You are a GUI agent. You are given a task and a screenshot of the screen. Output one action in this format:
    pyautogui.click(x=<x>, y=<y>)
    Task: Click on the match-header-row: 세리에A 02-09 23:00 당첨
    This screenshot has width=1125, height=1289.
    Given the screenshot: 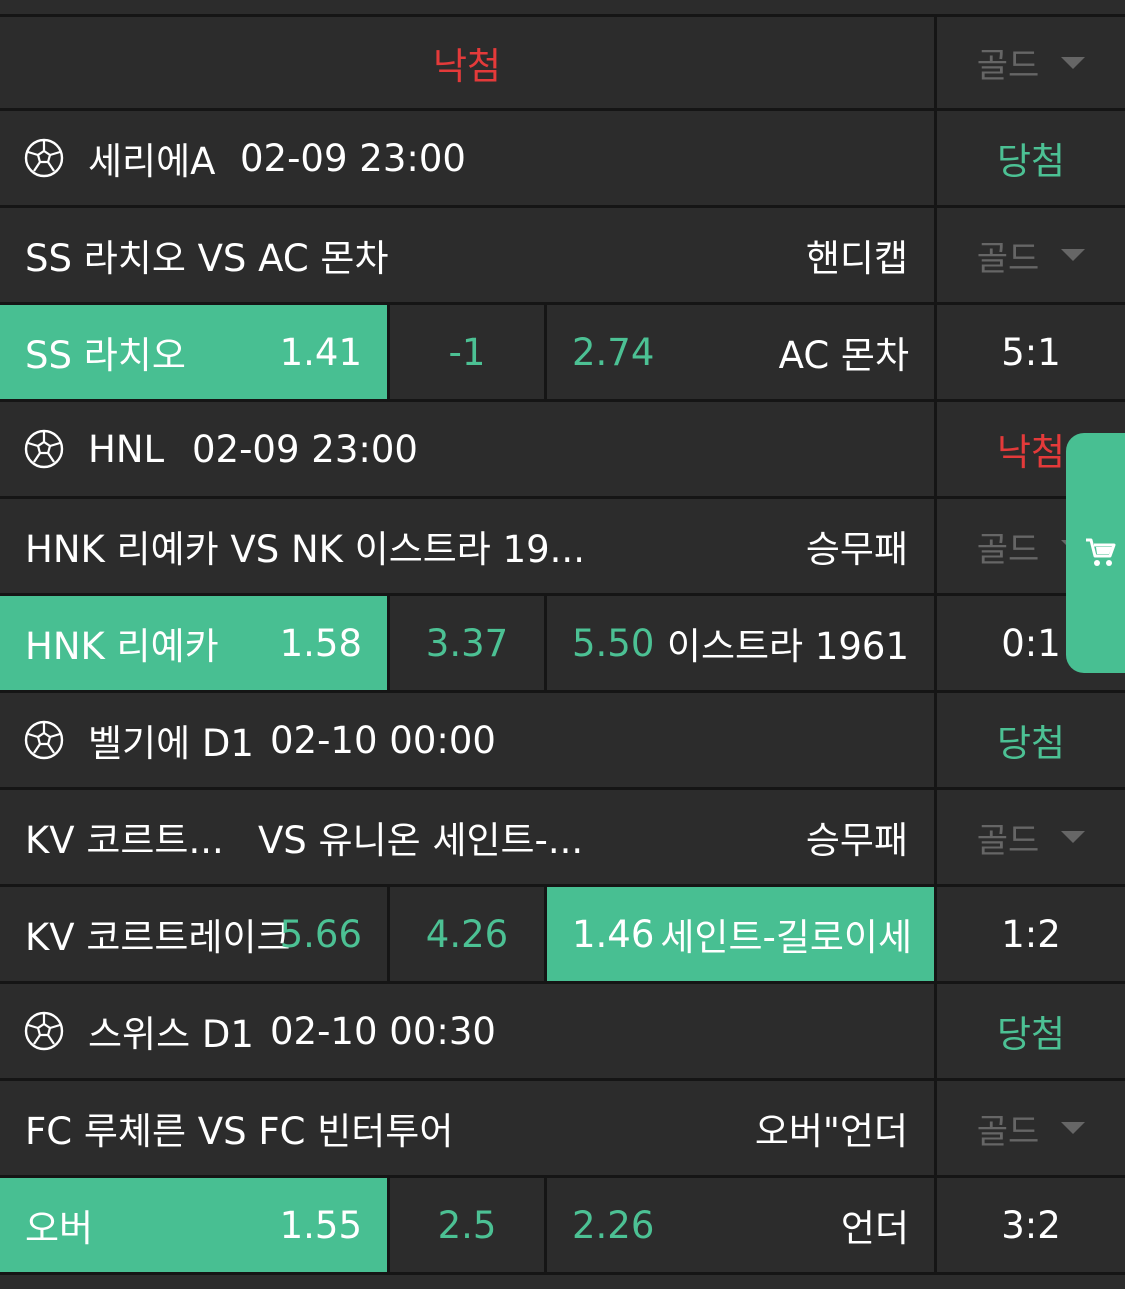 What is the action you would take?
    pyautogui.click(x=562, y=159)
    